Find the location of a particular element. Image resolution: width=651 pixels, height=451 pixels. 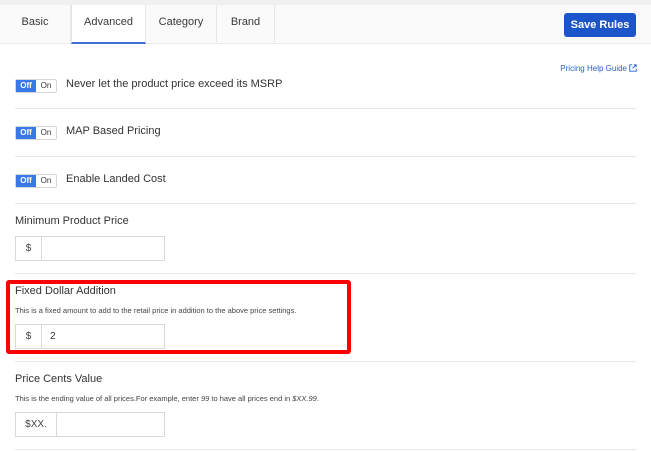

min-price-input-group: $ is located at coordinates (90, 248).